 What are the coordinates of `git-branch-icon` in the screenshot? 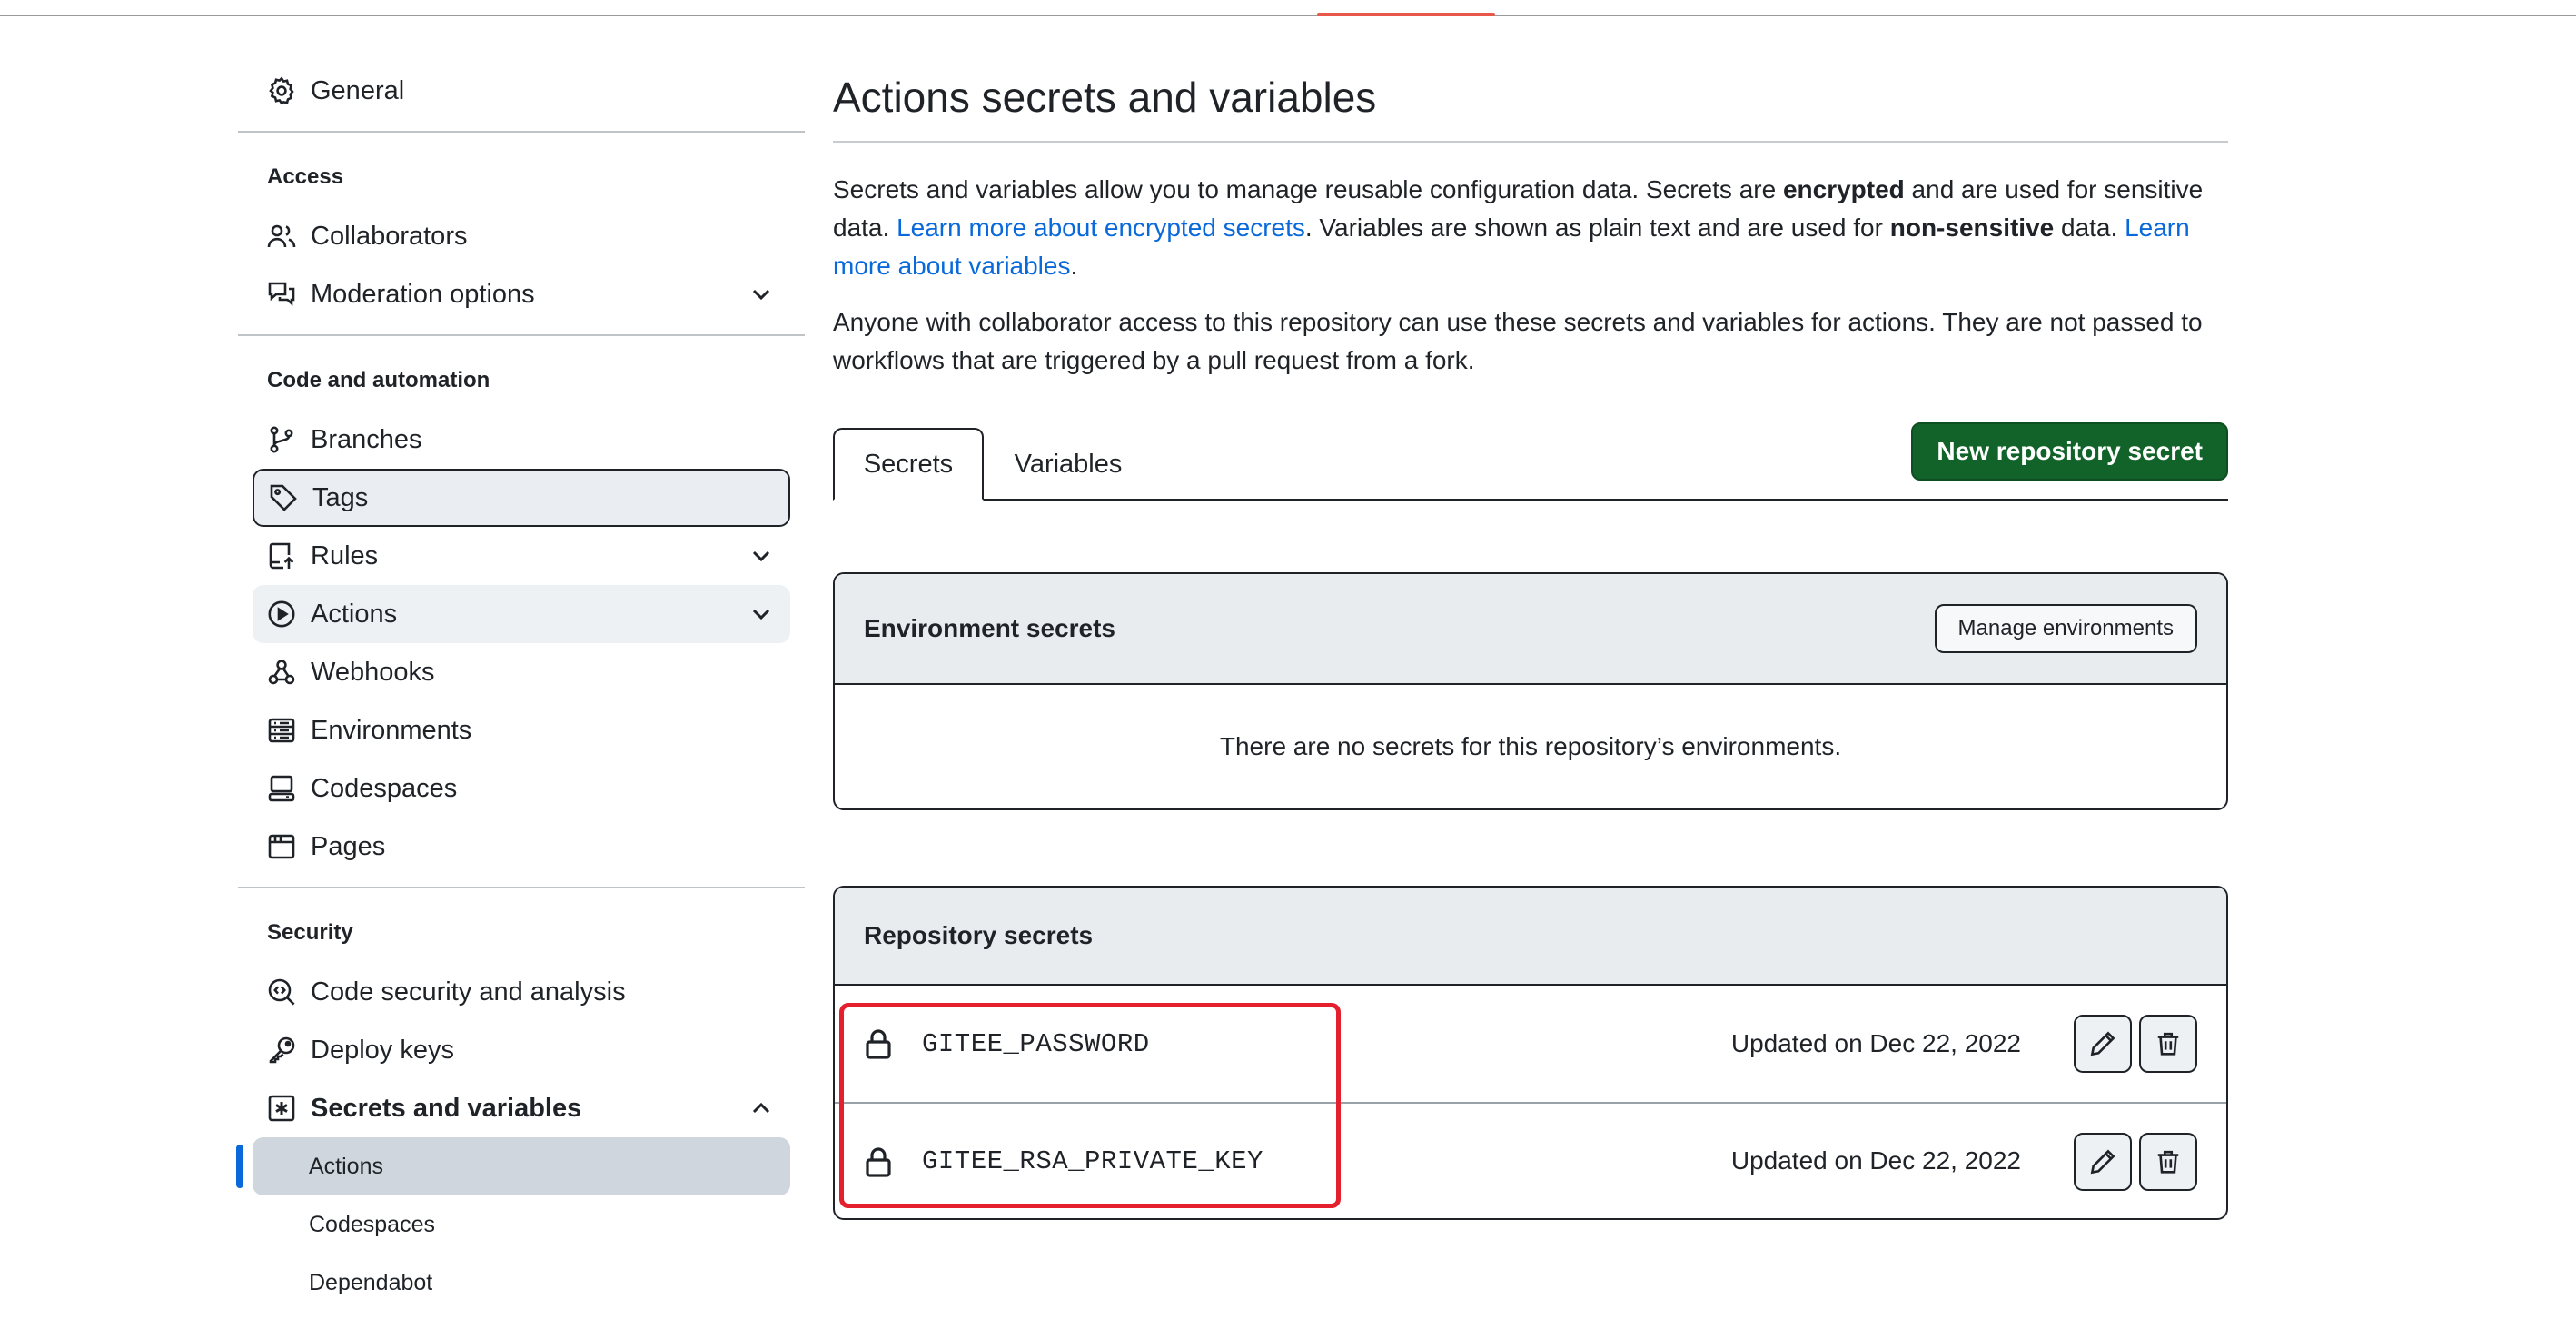 It's located at (281, 439).